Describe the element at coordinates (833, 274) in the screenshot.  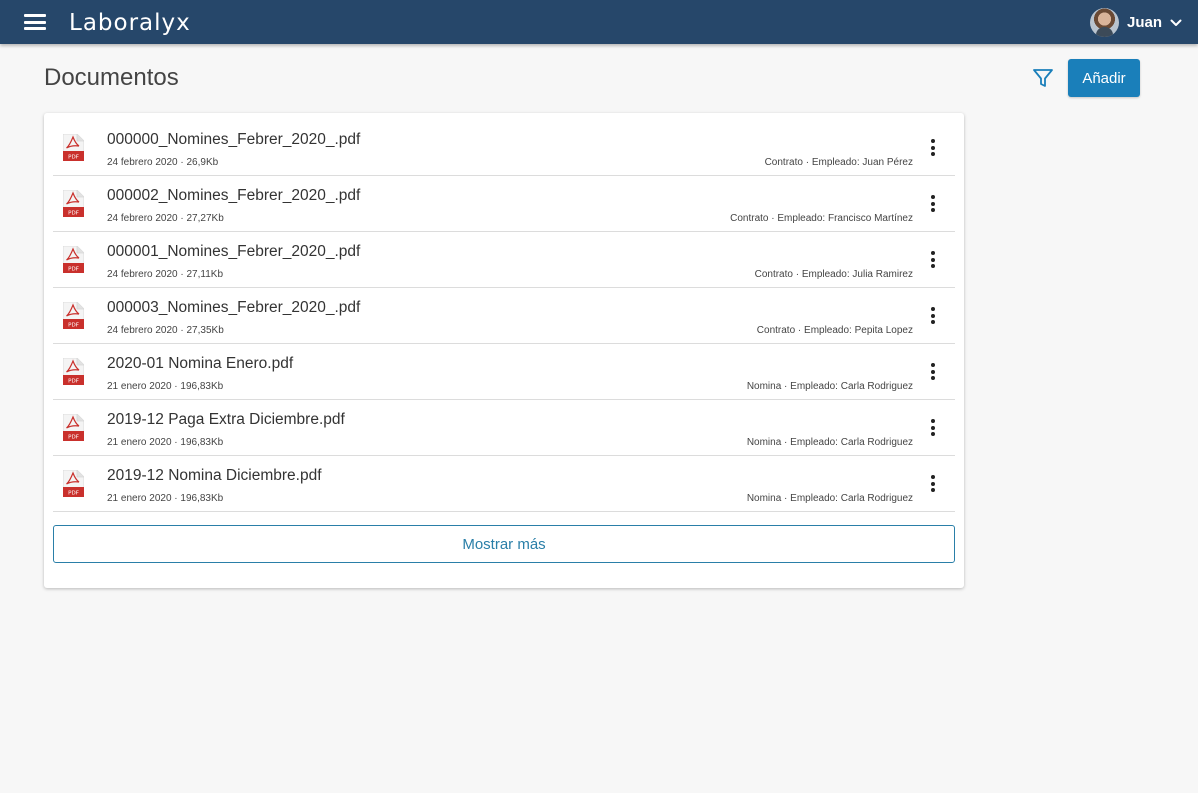
I see `document-tag: Contrato · Empleado: Julia Ramirez` at that location.